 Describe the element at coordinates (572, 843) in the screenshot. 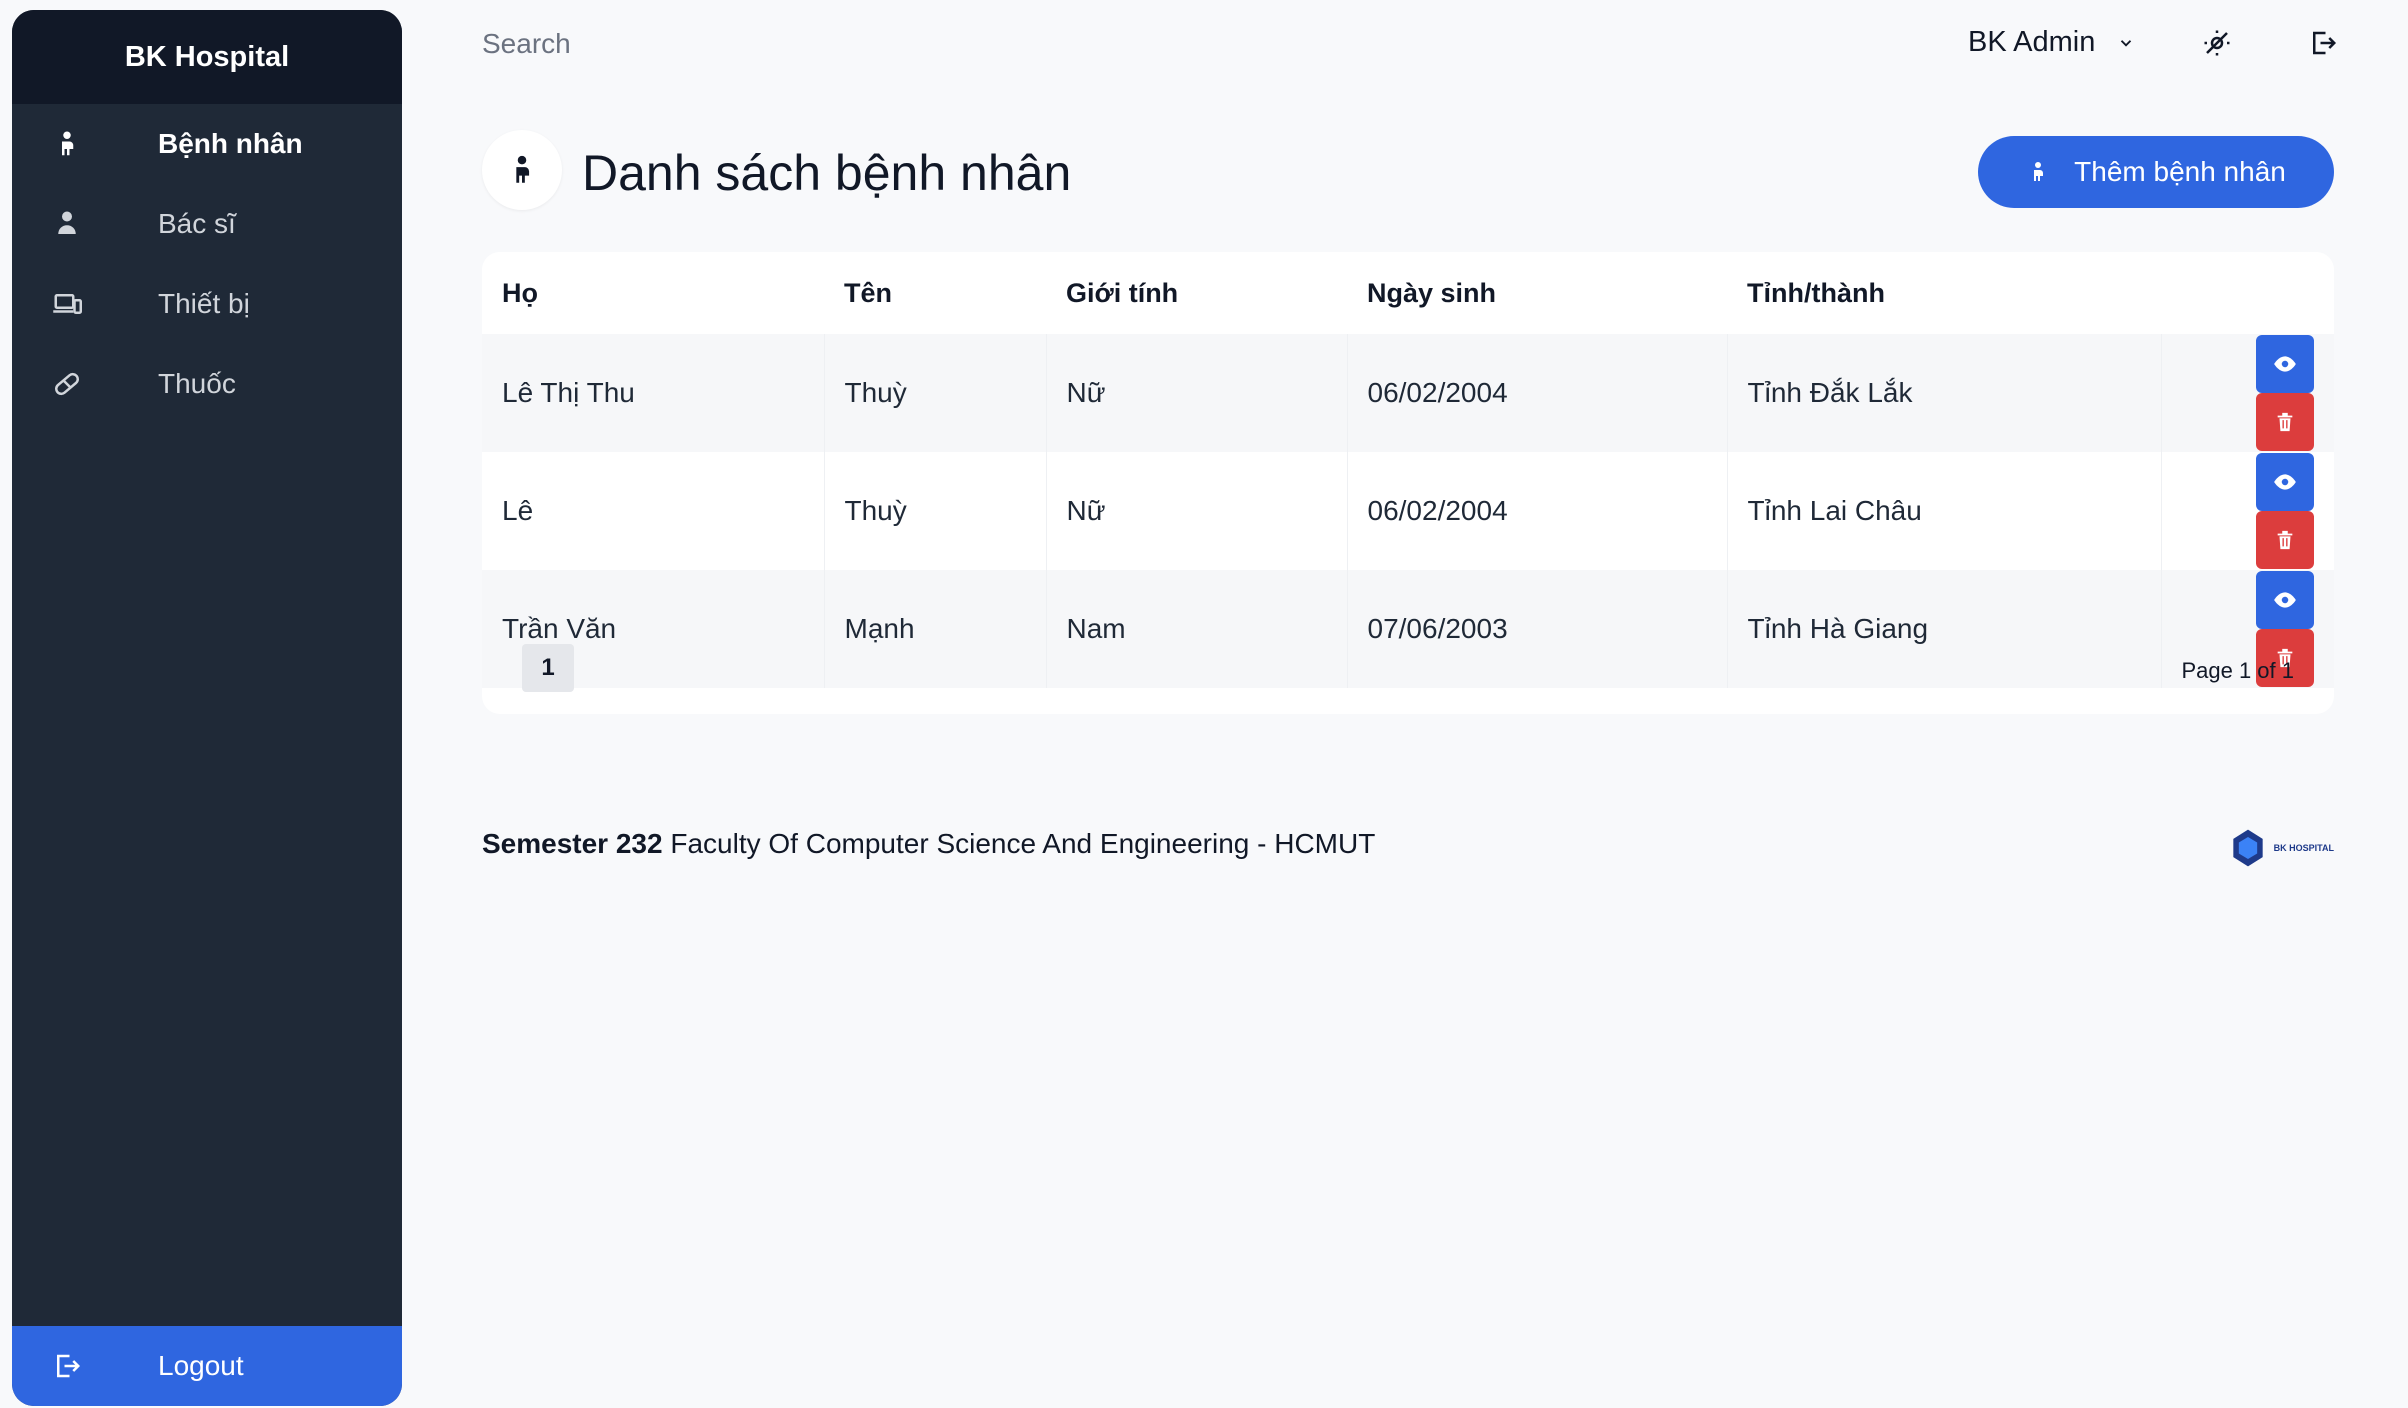

I see `footer-semester: Semester 232` at that location.